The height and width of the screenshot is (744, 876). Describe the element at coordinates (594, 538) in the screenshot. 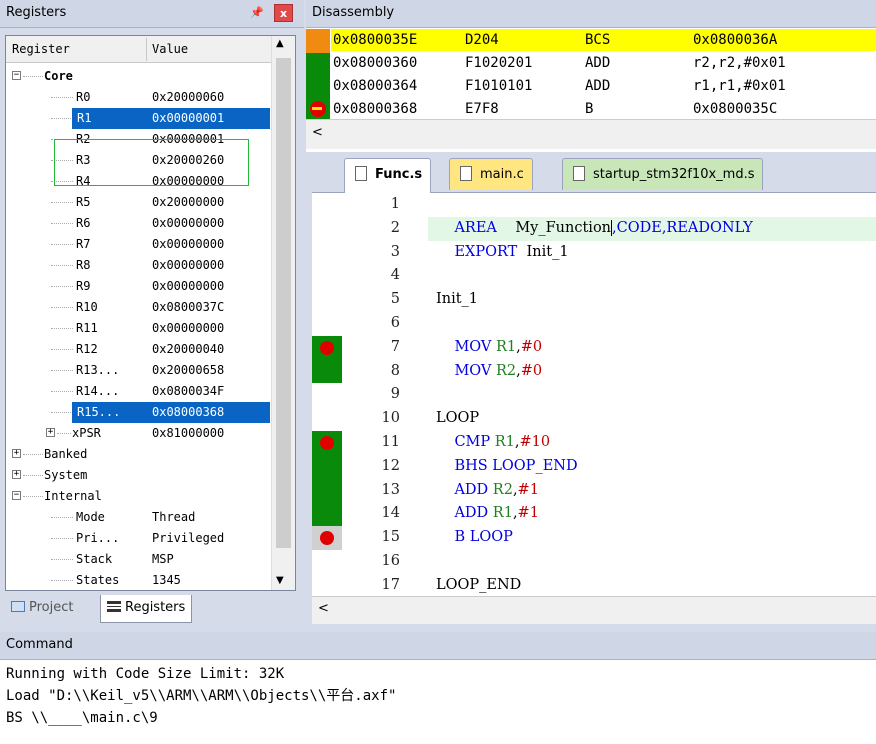

I see `code-line: 15 B LOOP` at that location.